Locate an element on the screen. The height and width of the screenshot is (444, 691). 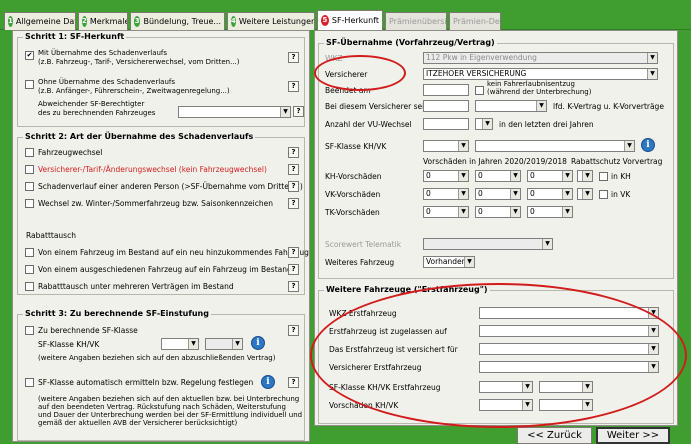
anzahl-input is located at coordinates (446, 124).